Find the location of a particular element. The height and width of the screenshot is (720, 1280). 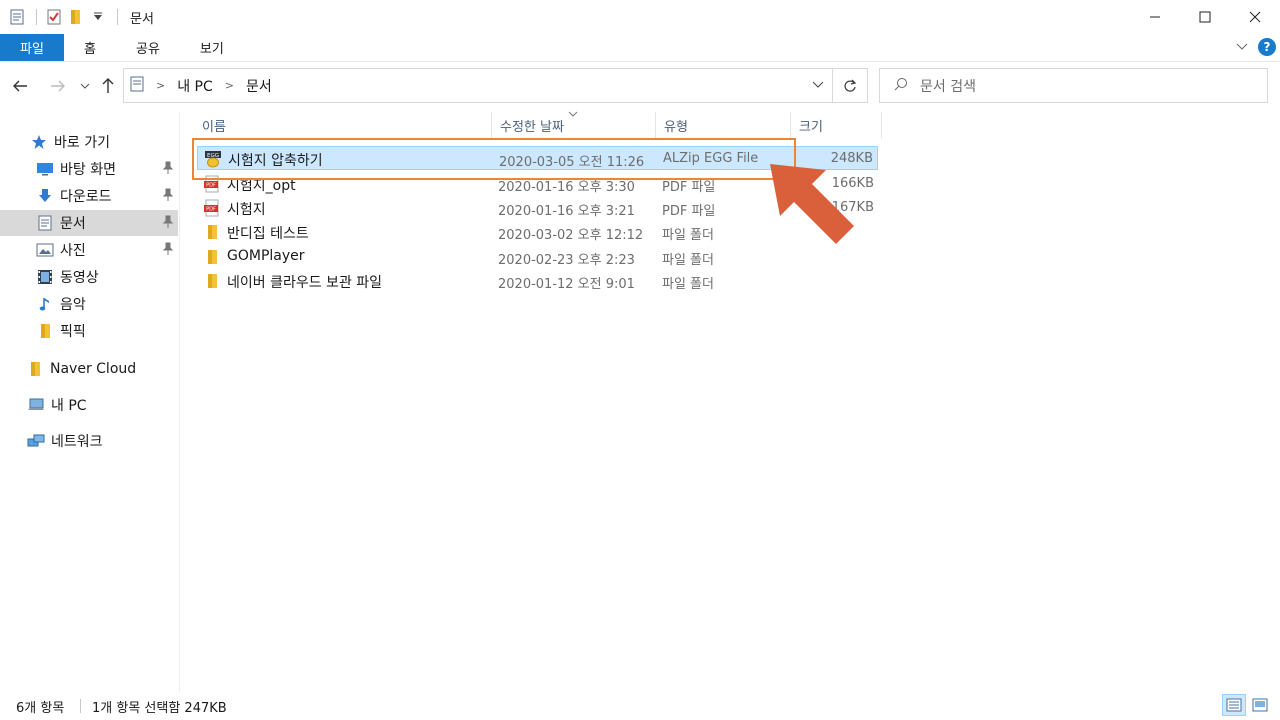

status-bar: 6개 항목 1개 항목 선택함 247KB is located at coordinates (640, 706).